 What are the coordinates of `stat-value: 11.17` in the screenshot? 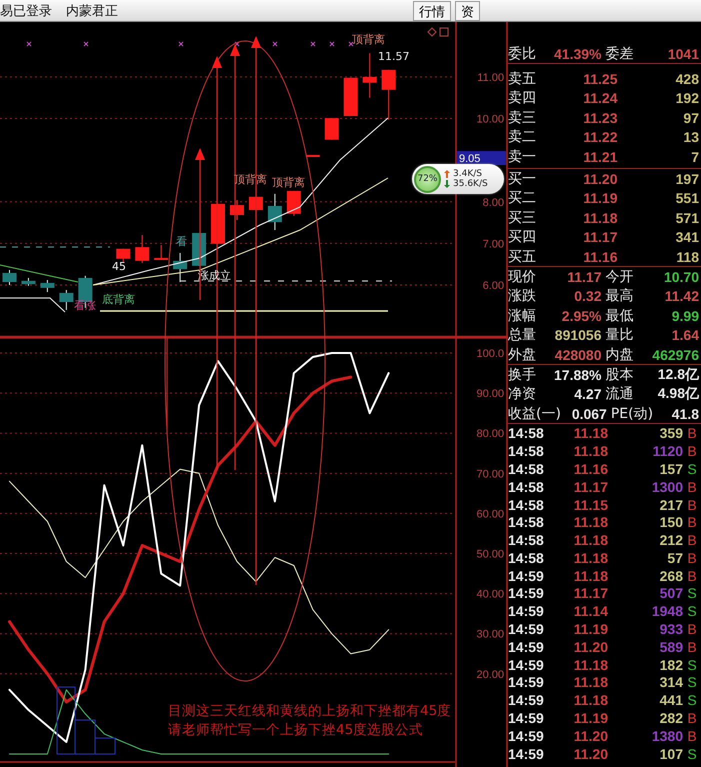 It's located at (584, 276).